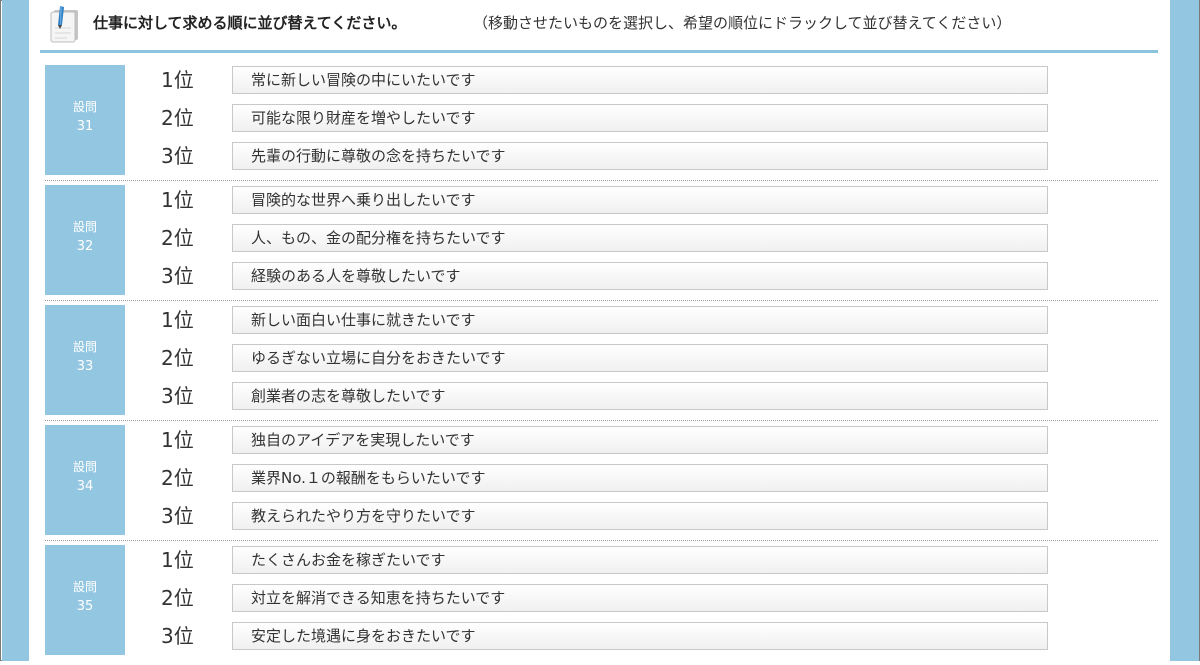 The image size is (1200, 665). I want to click on sortable-item: 新しい面白い仕事に就きたいです, so click(640, 320).